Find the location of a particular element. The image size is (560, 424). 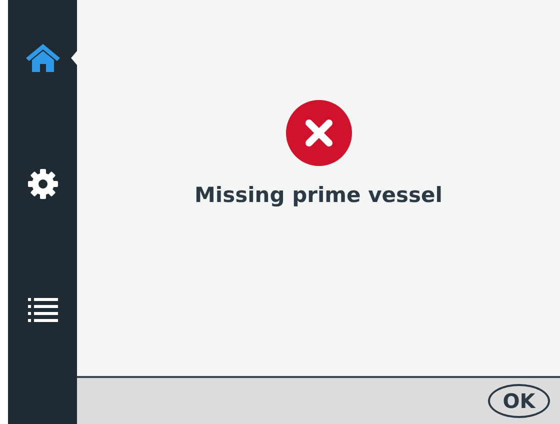

error-icon is located at coordinates (319, 133).